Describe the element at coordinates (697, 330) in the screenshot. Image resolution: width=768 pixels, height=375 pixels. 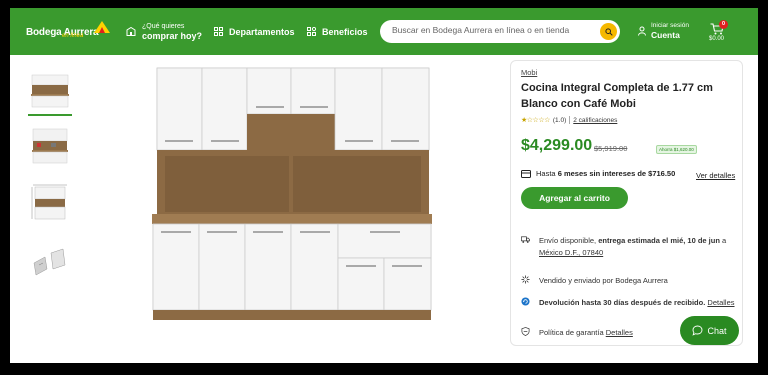
I see `chat-bubble-icon` at that location.